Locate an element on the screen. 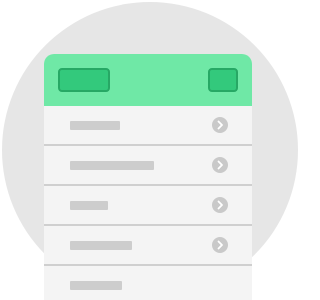 The height and width of the screenshot is (300, 320). header-right-button is located at coordinates (223, 80).